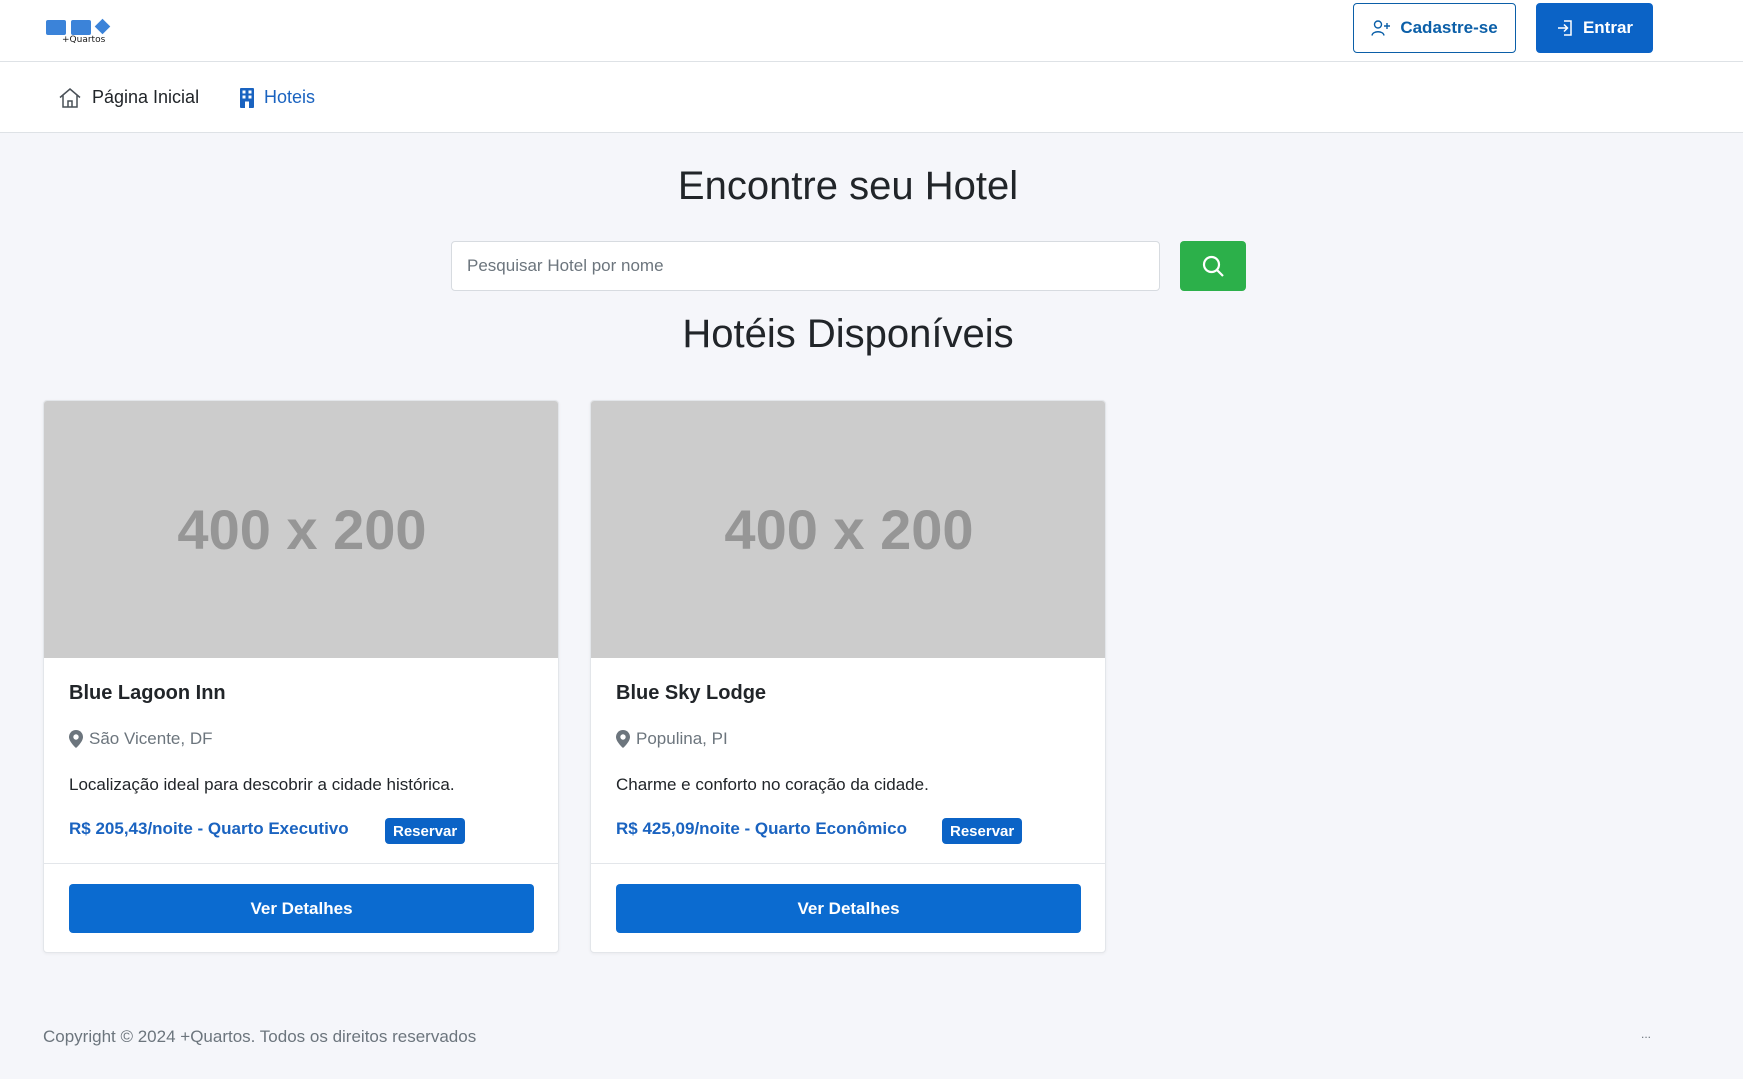 This screenshot has width=1743, height=1079. What do you see at coordinates (1564, 28) in the screenshot?
I see `login-icon` at bounding box center [1564, 28].